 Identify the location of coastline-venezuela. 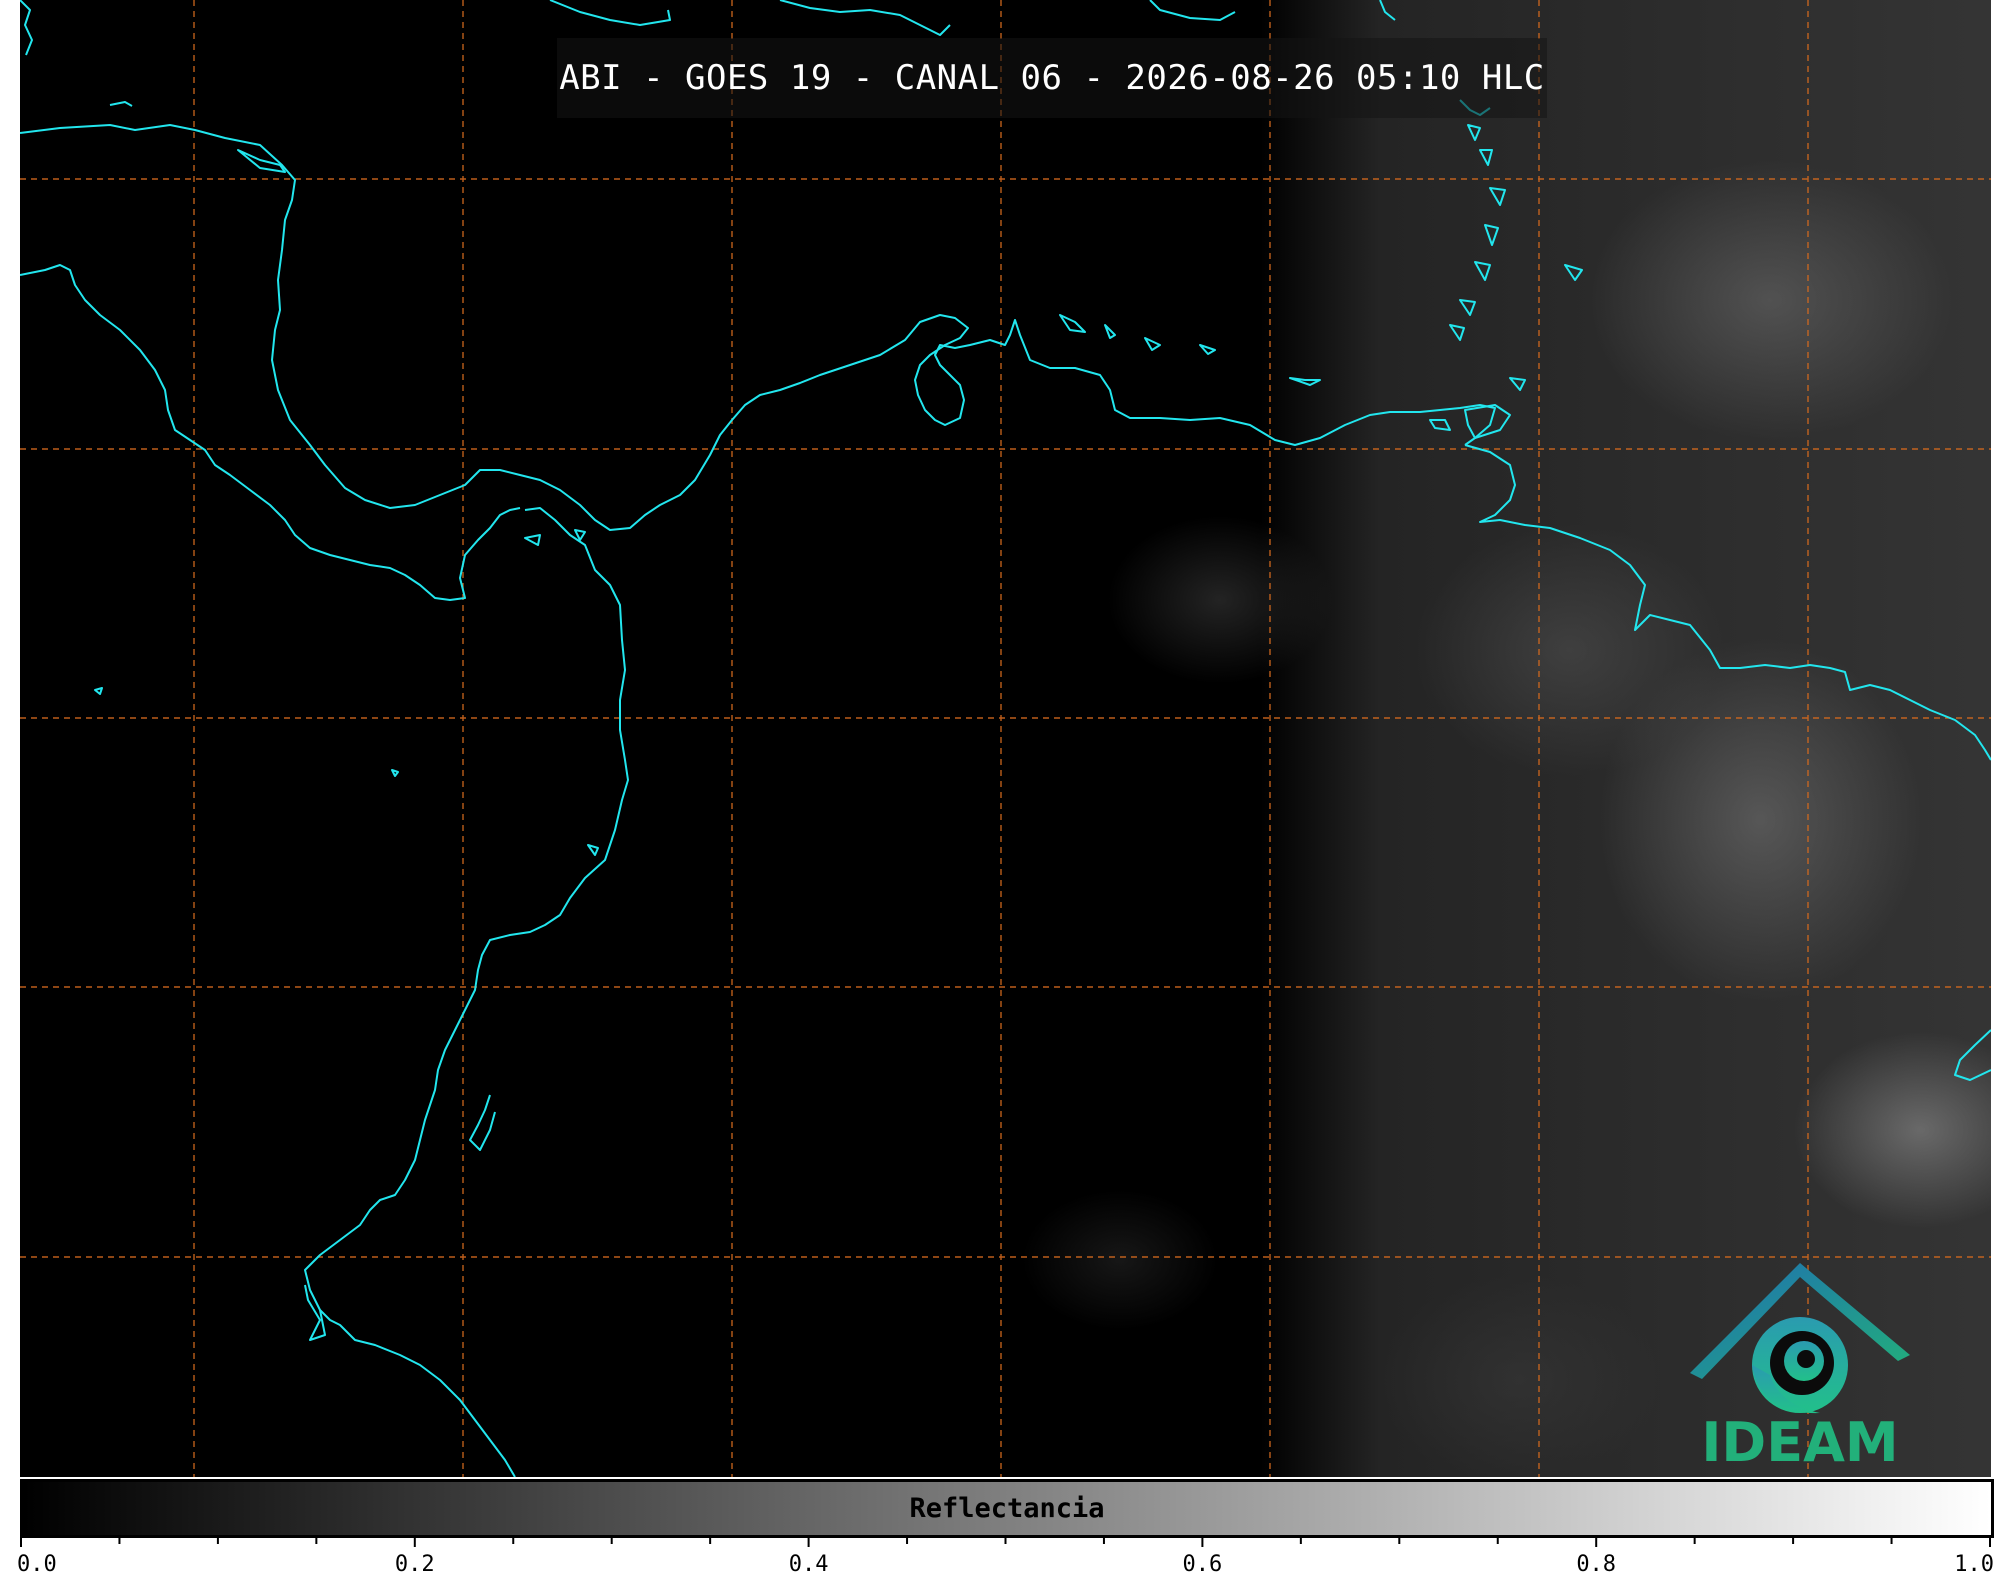
(1727, 602).